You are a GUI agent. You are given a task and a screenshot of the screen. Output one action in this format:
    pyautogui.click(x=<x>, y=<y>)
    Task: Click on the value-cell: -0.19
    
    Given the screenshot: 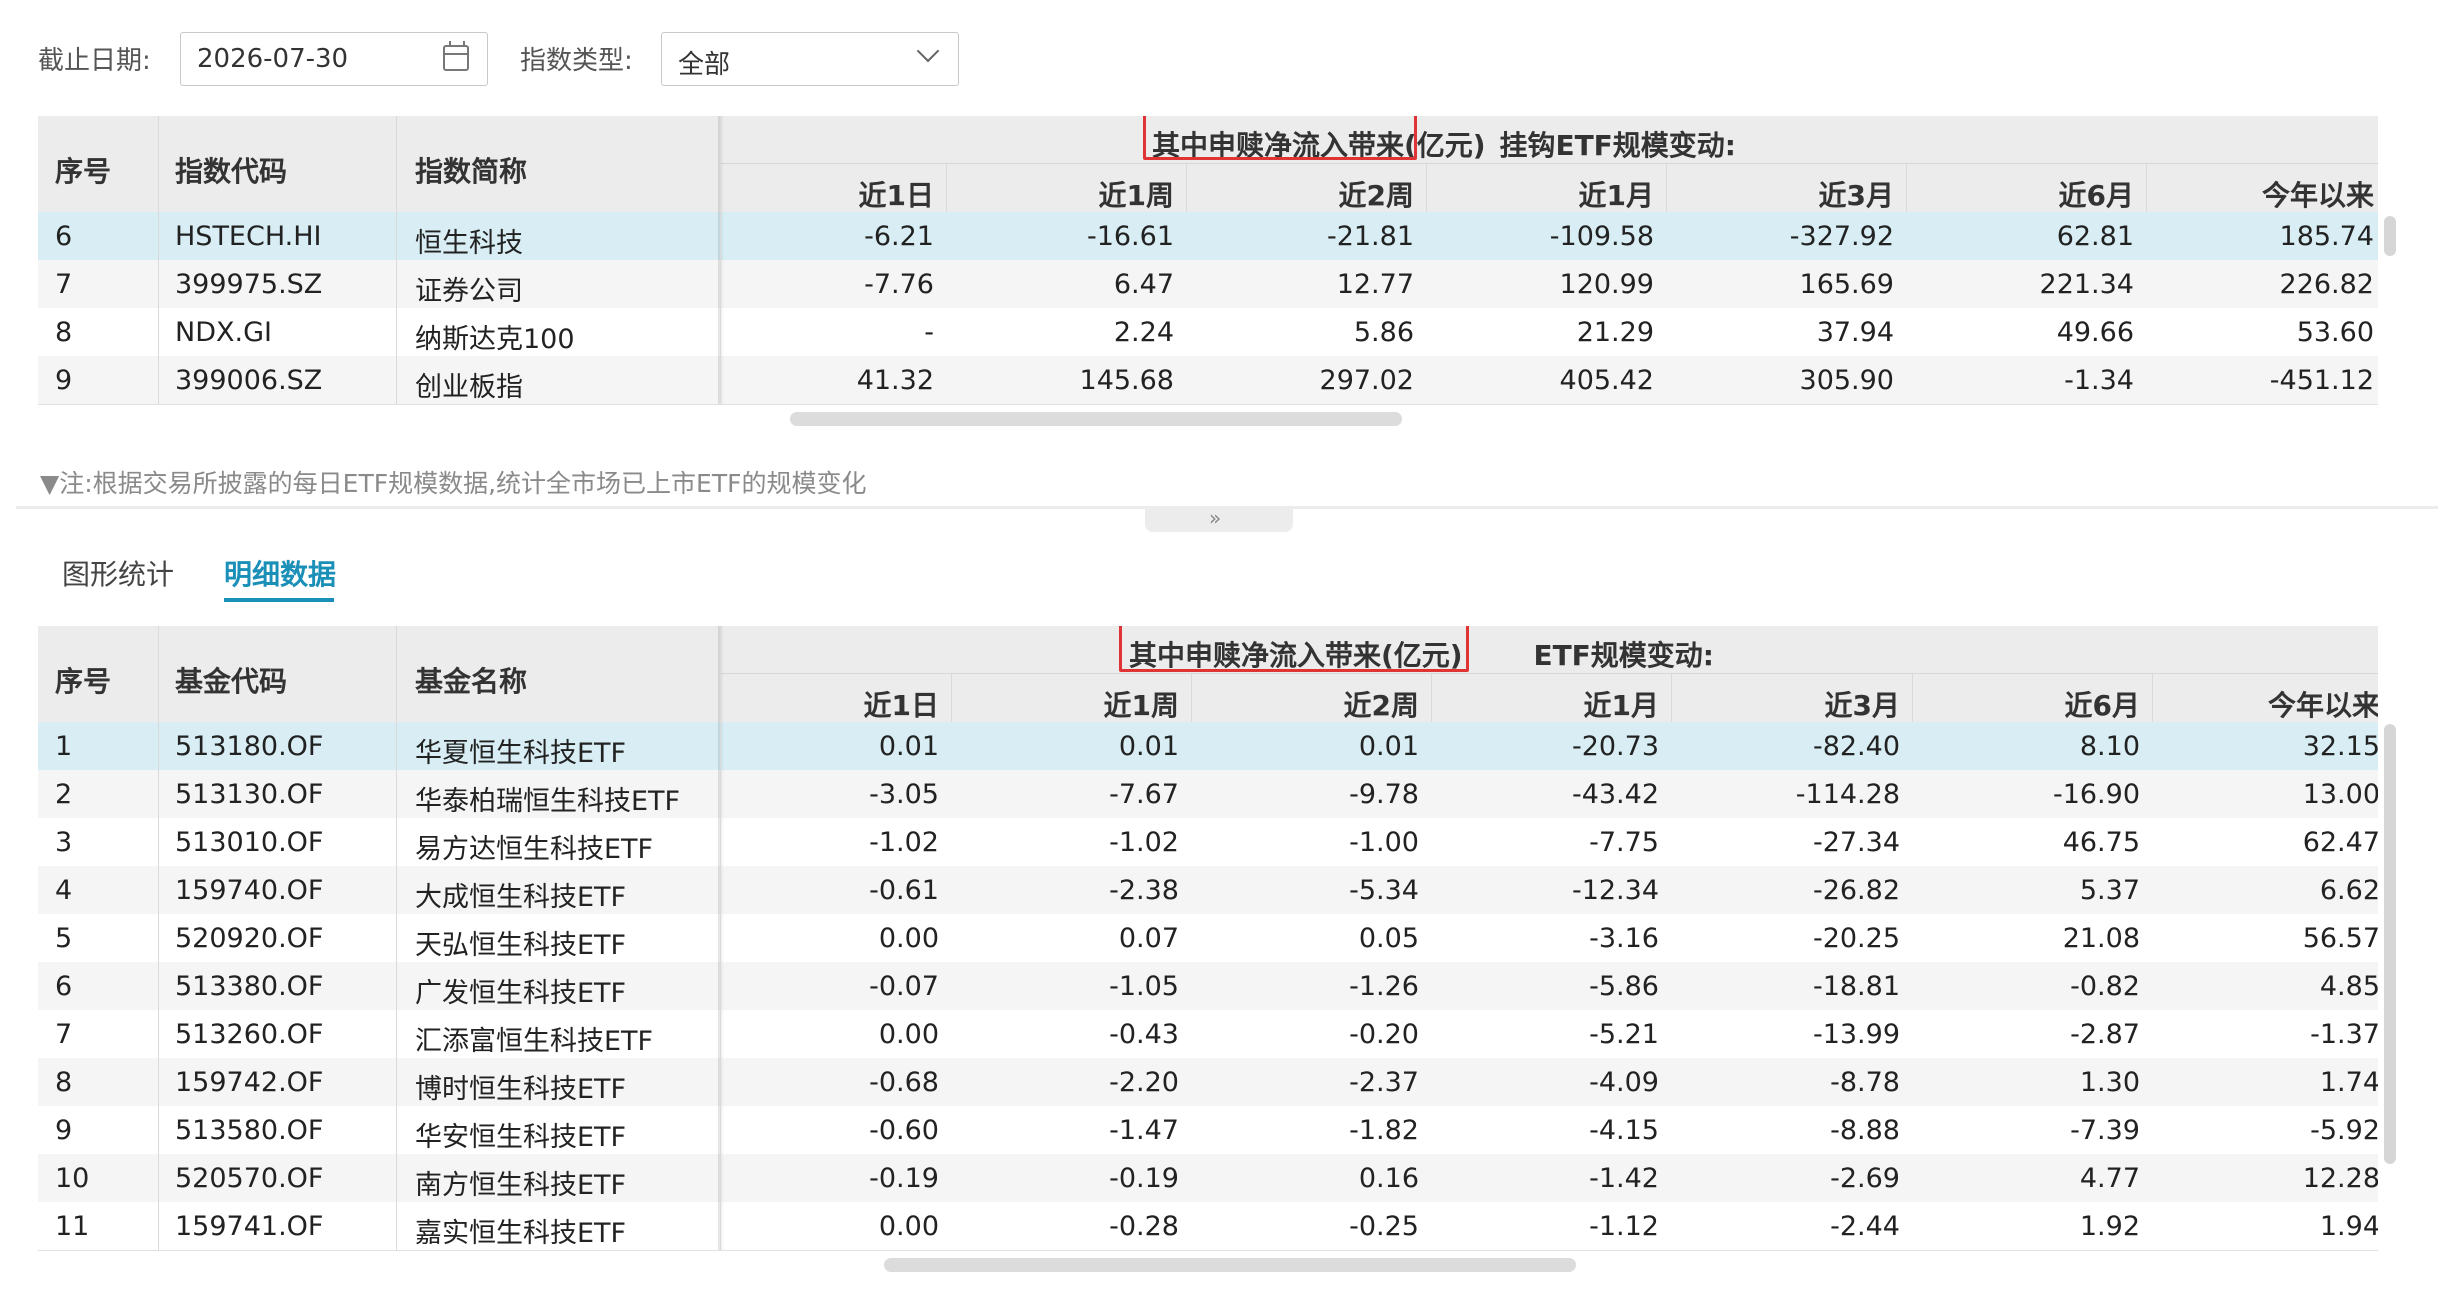 What is the action you would take?
    pyautogui.click(x=1144, y=1178)
    